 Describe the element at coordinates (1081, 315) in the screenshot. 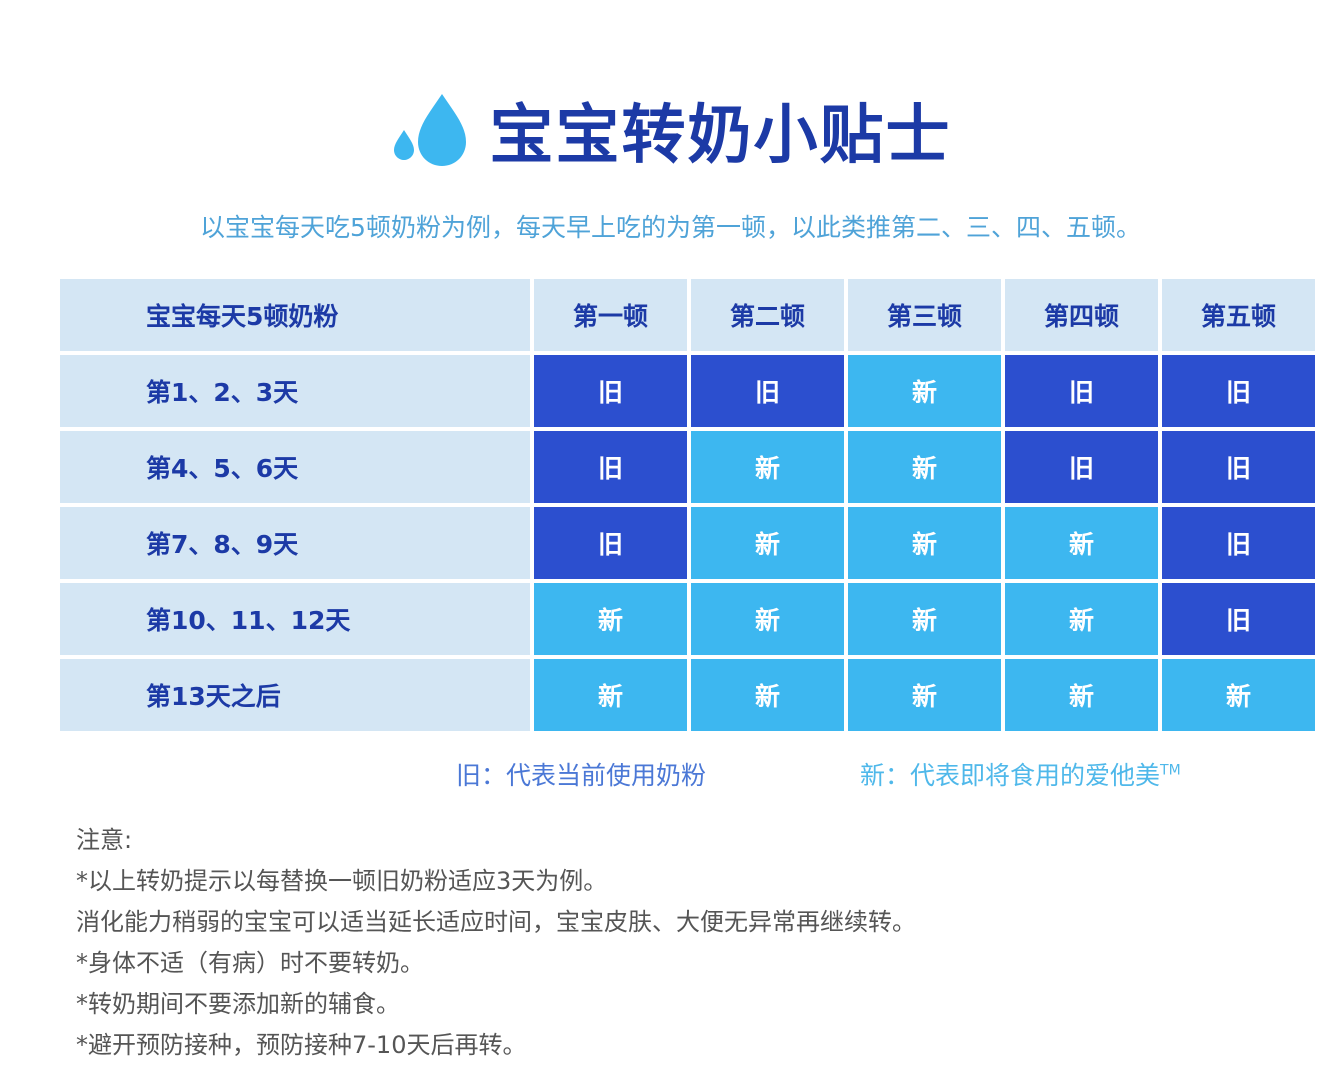

I see `column-header: 第四顿` at that location.